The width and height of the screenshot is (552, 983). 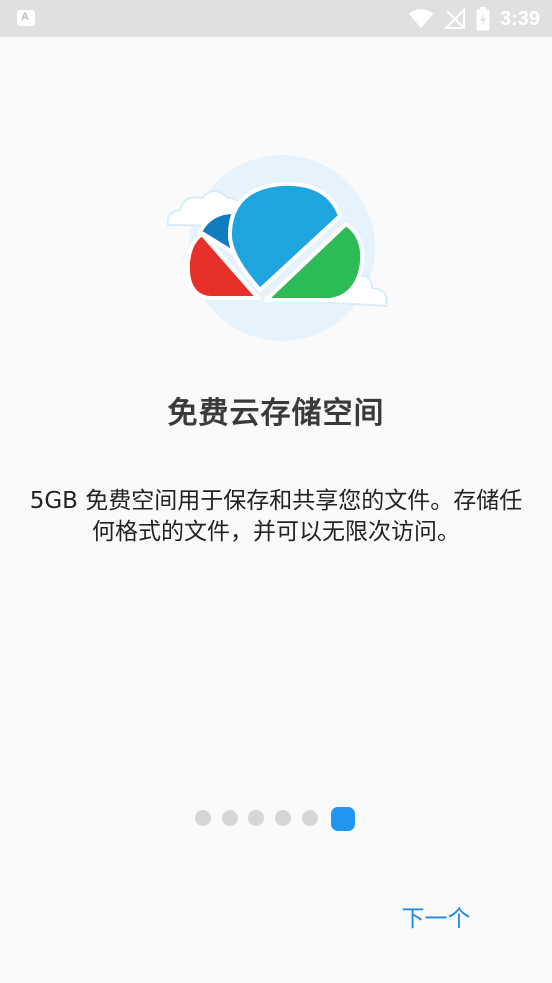 I want to click on status-time: 3:39, so click(x=519, y=18).